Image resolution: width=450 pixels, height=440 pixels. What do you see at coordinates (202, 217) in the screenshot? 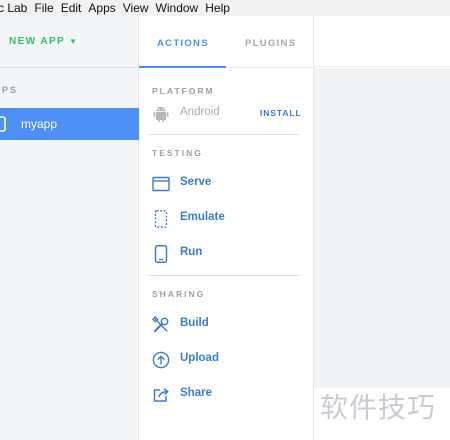
I see `emulate-label: Emulate` at bounding box center [202, 217].